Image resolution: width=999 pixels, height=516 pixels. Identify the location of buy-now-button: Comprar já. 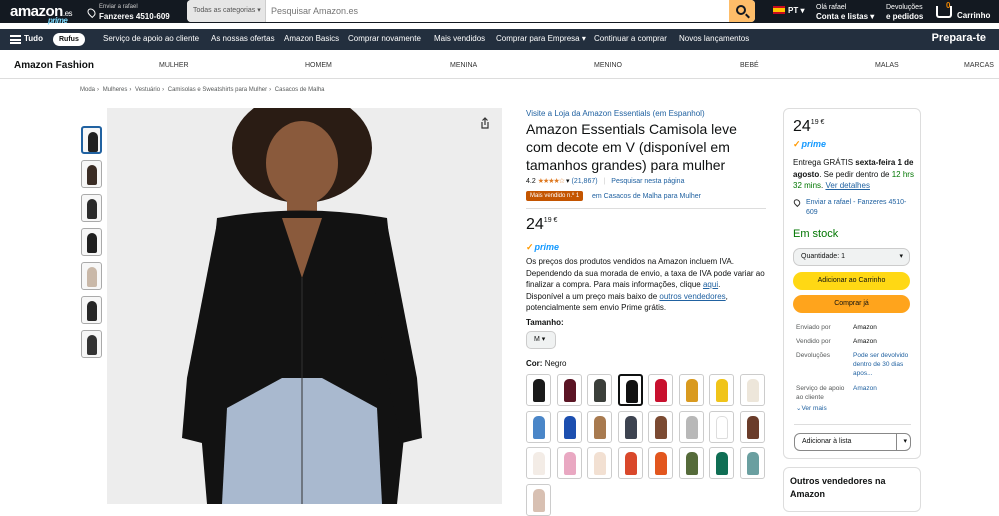
(851, 304).